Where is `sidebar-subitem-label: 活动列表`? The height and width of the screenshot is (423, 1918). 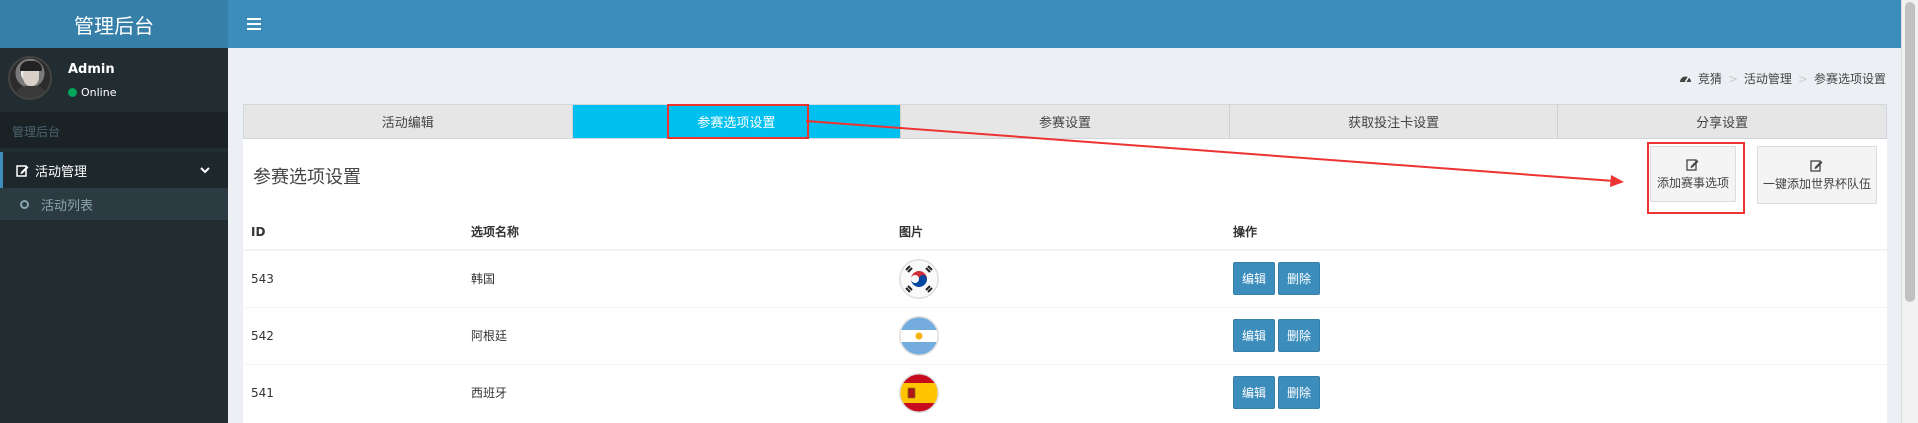
sidebar-subitem-label: 活动列表 is located at coordinates (67, 206).